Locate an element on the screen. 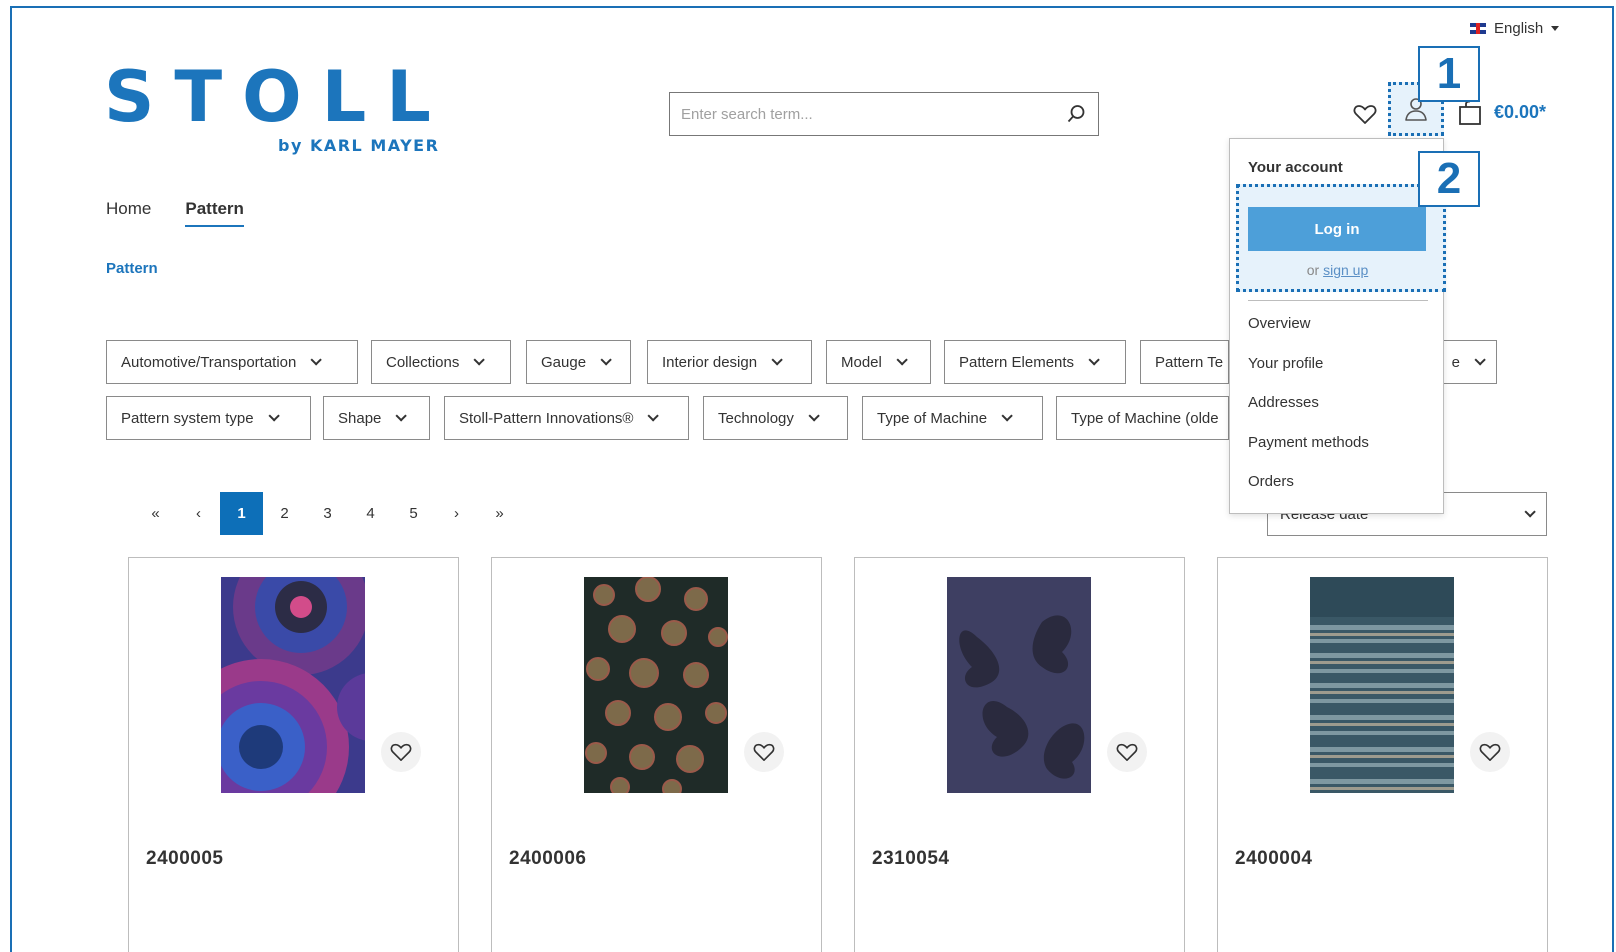  filter-pattern-elements: Pattern Elements is located at coordinates (1035, 362).